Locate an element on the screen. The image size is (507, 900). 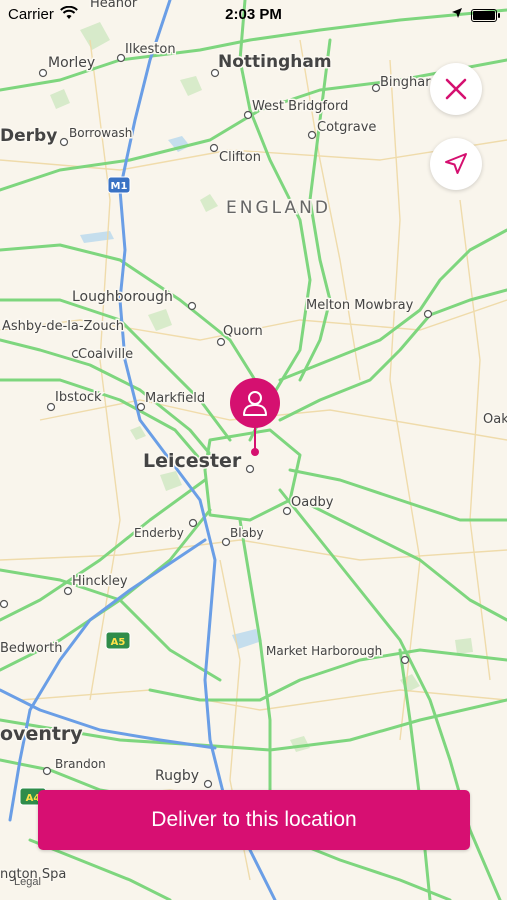
place-quorn: Quorn is located at coordinates (243, 331).